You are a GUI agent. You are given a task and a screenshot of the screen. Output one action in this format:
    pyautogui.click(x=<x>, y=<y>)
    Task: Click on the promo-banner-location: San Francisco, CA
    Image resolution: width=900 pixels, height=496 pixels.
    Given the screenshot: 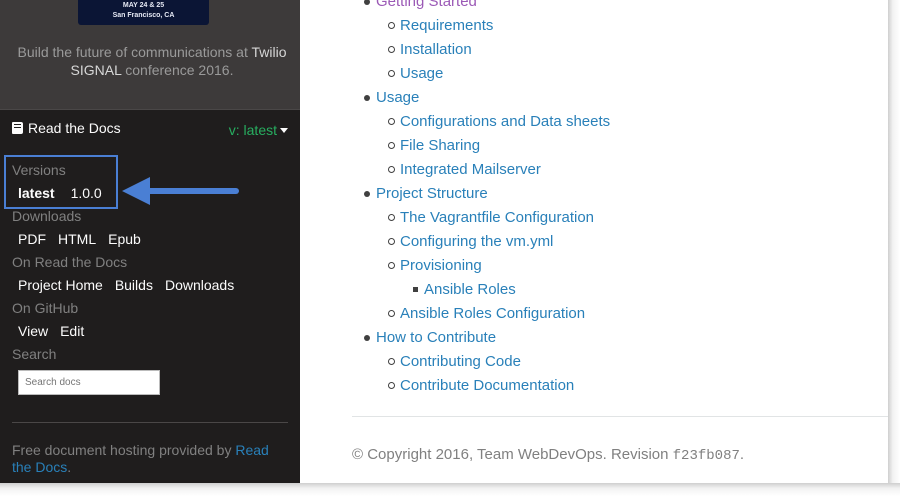 What is the action you would take?
    pyautogui.click(x=143, y=15)
    